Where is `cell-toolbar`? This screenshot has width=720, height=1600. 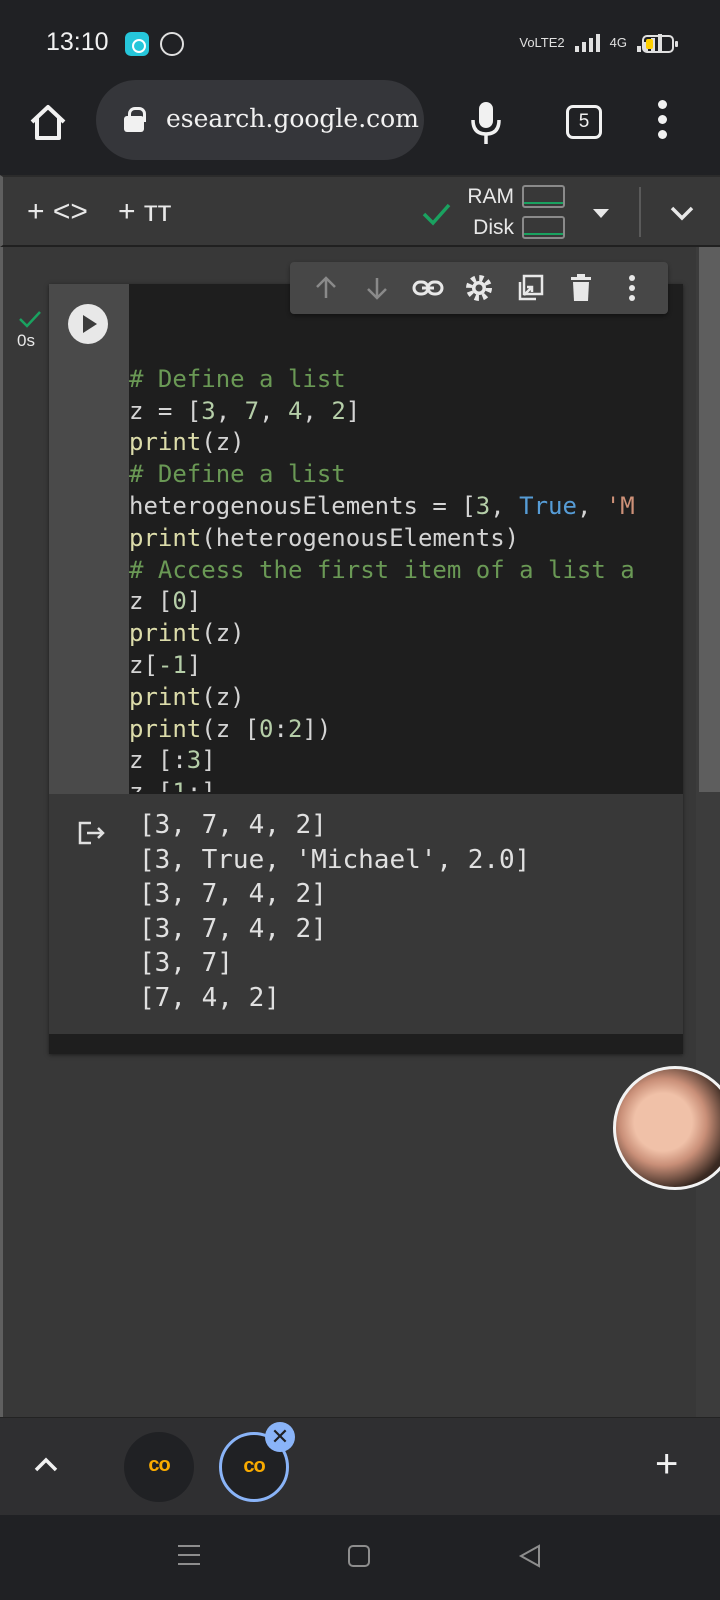 cell-toolbar is located at coordinates (479, 288).